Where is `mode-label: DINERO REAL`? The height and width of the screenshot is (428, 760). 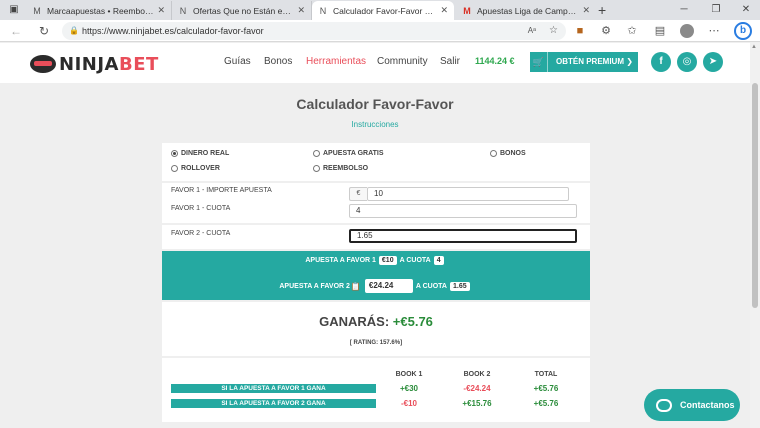 mode-label: DINERO REAL is located at coordinates (205, 153).